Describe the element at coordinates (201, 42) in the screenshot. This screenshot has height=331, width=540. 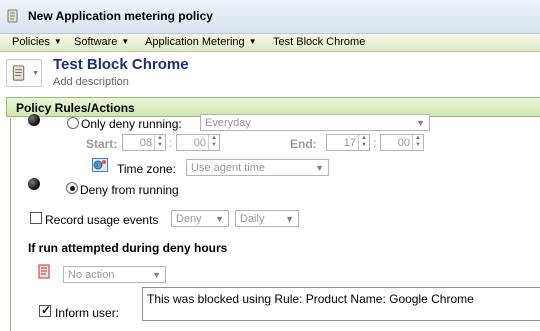
I see `menu-application-metering: Application Metering ▼` at that location.